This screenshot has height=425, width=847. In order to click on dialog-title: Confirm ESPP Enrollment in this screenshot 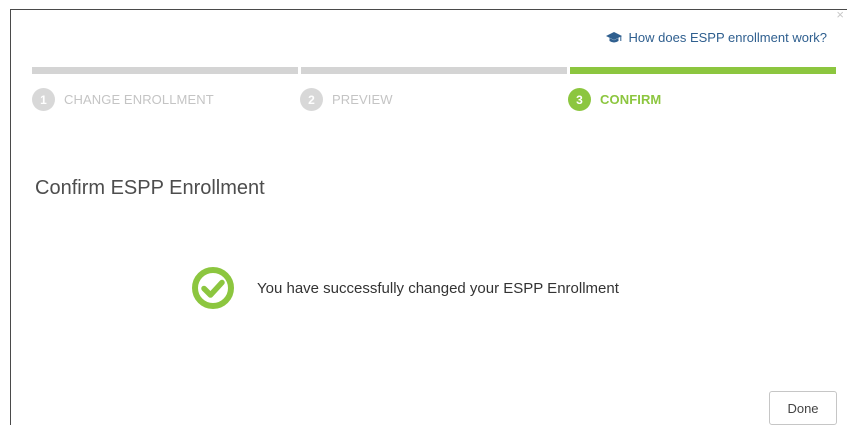, I will do `click(150, 188)`.